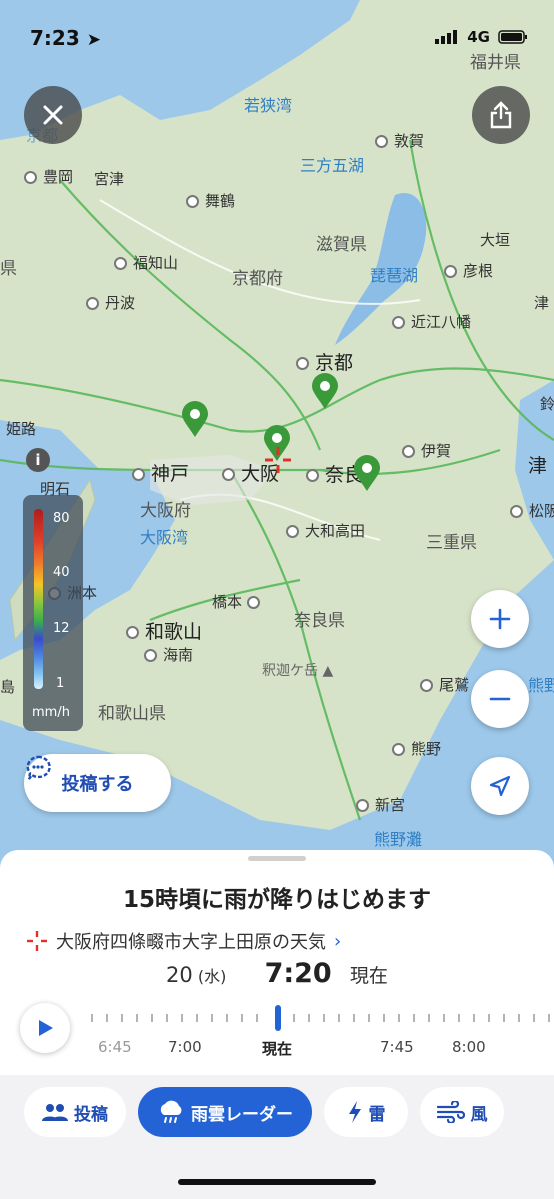 The image size is (554, 1199). What do you see at coordinates (146, 262) in the screenshot?
I see `map-label-fukuchiyama: 福知山` at bounding box center [146, 262].